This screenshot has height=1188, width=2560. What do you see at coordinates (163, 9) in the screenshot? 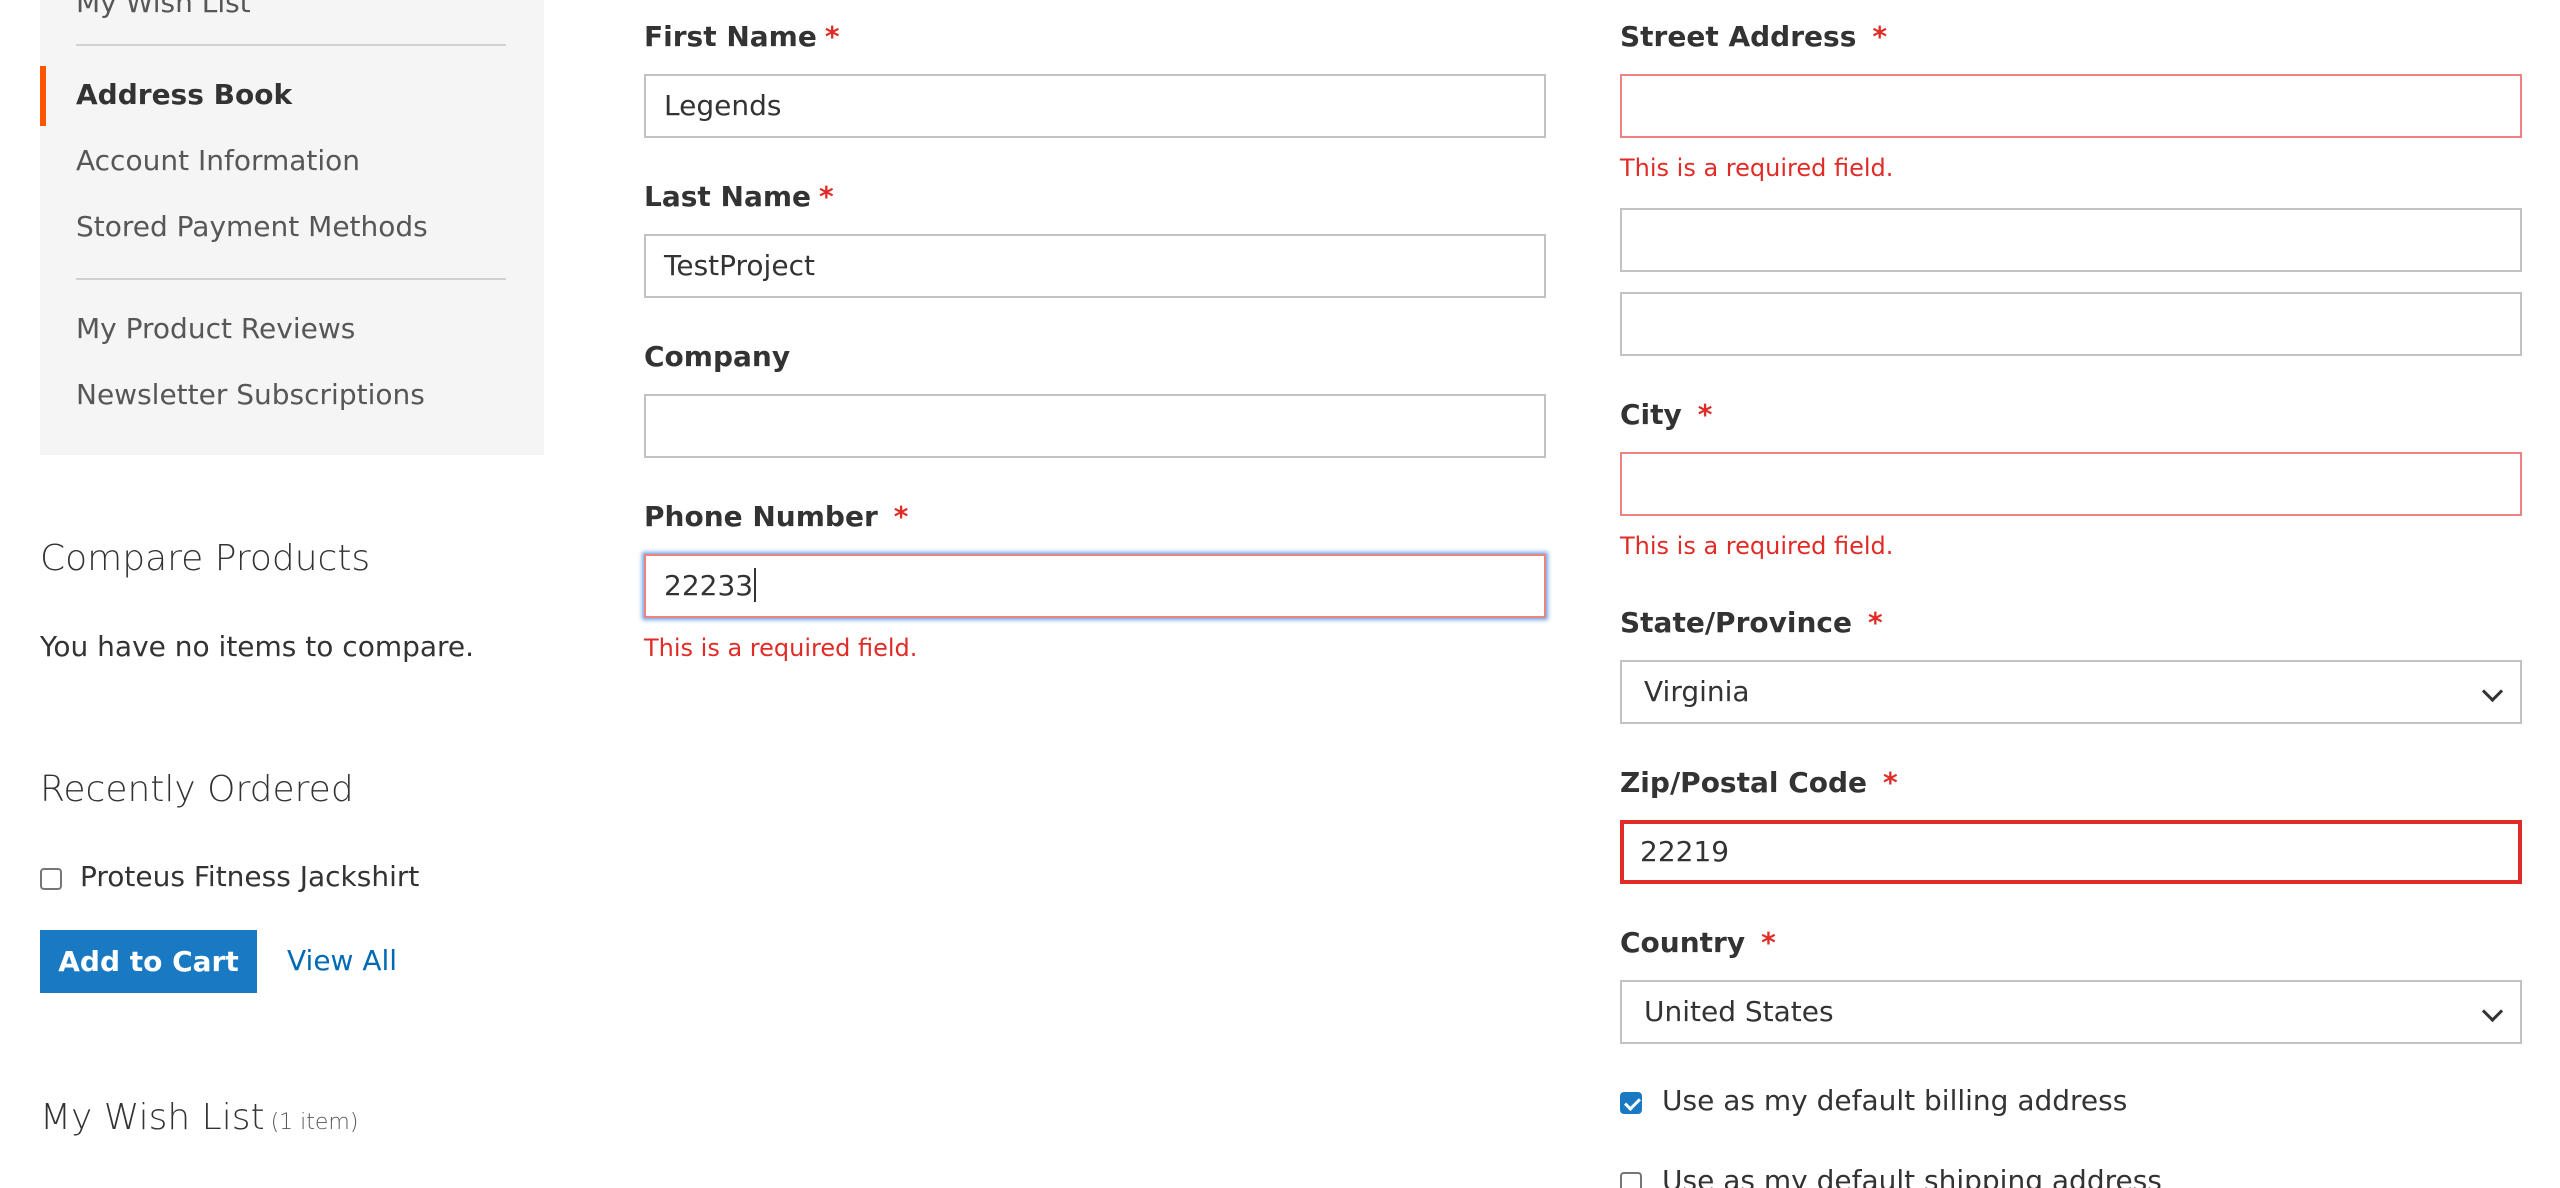
I see `nav-item-my-wish-list: My Wish List` at bounding box center [163, 9].